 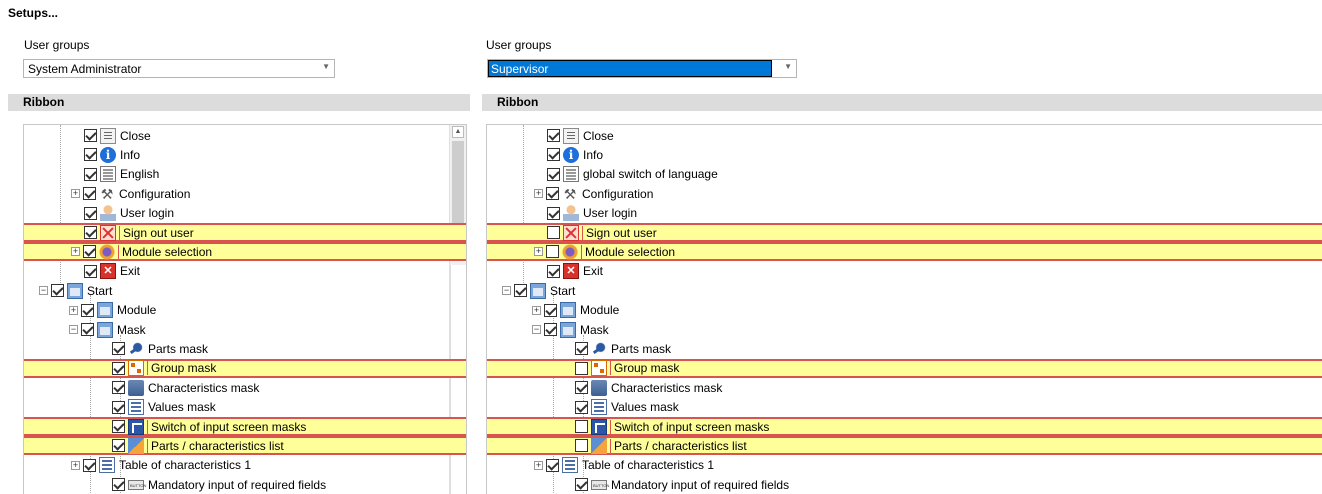 What do you see at coordinates (160, 348) in the screenshot?
I see `tree-node: Parts mask` at bounding box center [160, 348].